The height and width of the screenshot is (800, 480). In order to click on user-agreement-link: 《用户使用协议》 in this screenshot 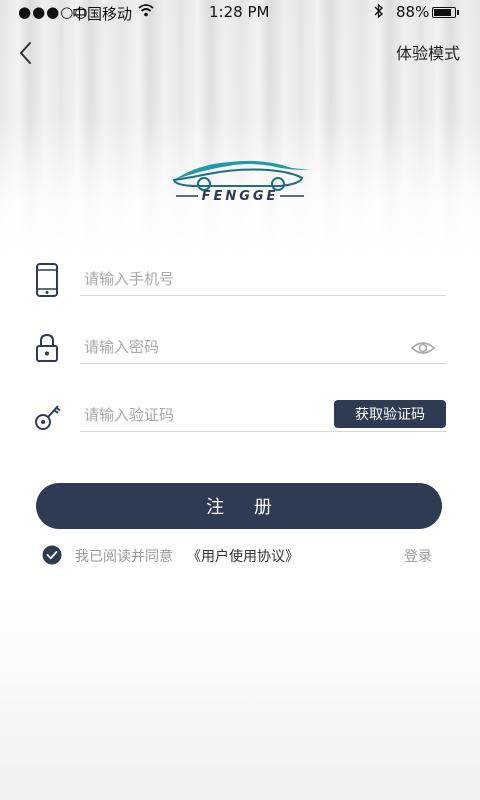, I will do `click(243, 556)`.